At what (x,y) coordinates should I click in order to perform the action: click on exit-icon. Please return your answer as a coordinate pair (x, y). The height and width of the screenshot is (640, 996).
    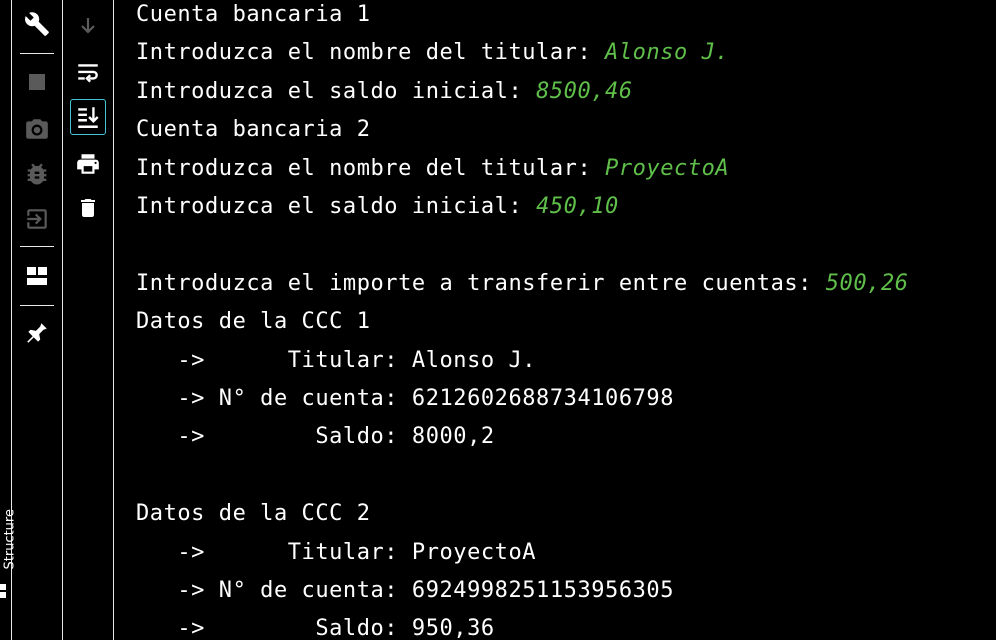
    Looking at the image, I should click on (37, 219).